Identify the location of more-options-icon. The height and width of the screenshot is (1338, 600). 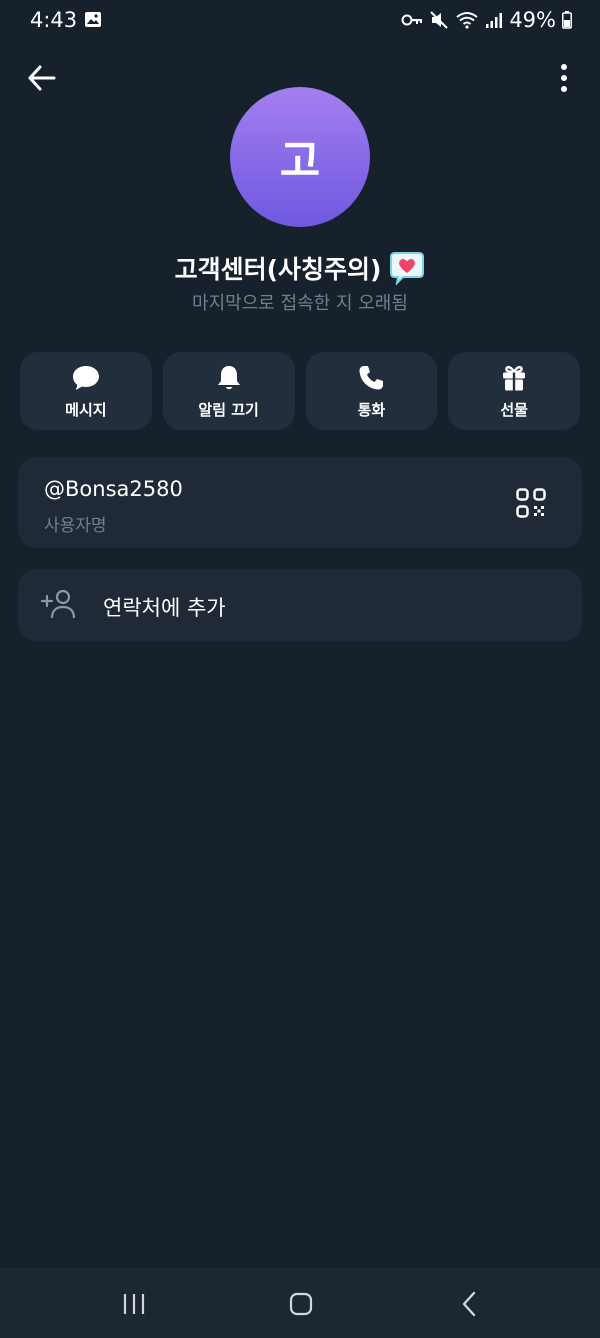
(564, 78).